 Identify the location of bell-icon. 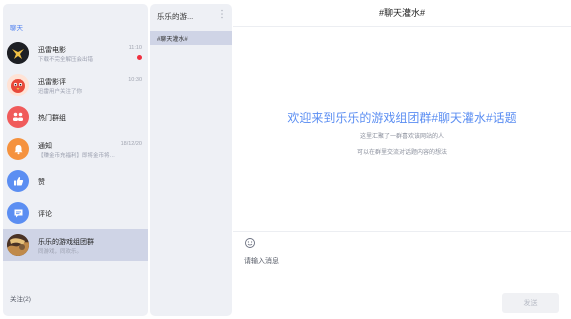
(18, 149).